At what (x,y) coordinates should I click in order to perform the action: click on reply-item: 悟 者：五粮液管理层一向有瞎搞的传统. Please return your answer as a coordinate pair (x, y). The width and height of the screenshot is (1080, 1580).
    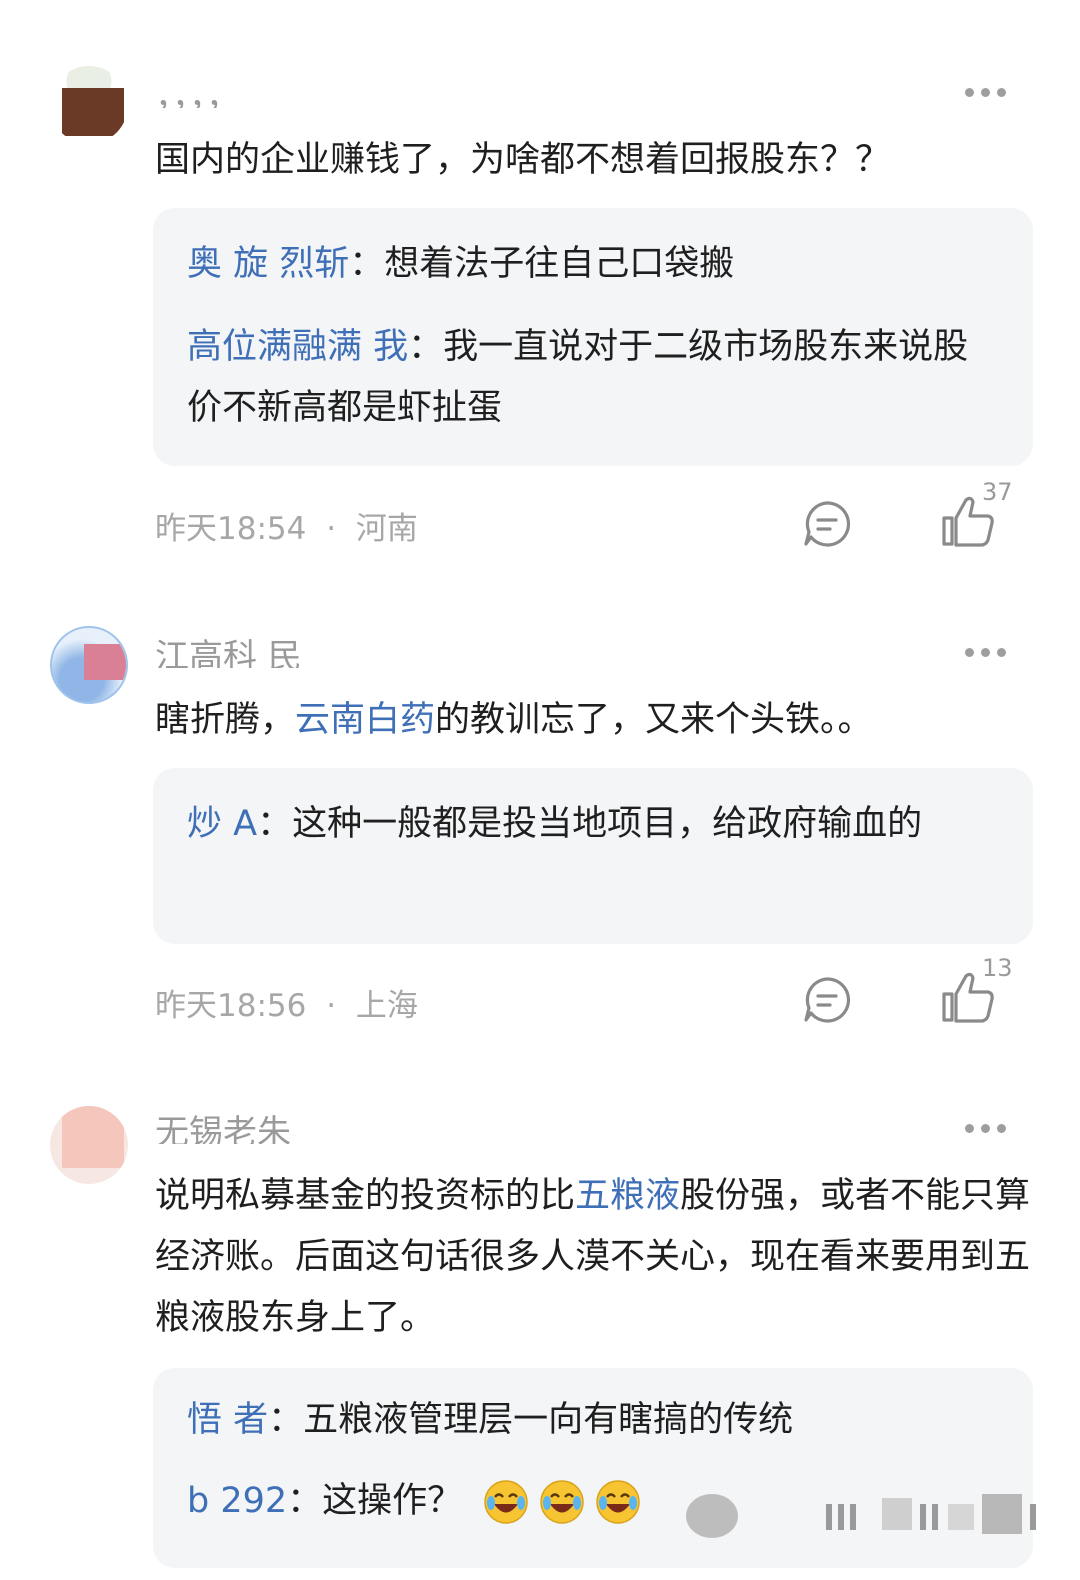
    Looking at the image, I should click on (593, 1420).